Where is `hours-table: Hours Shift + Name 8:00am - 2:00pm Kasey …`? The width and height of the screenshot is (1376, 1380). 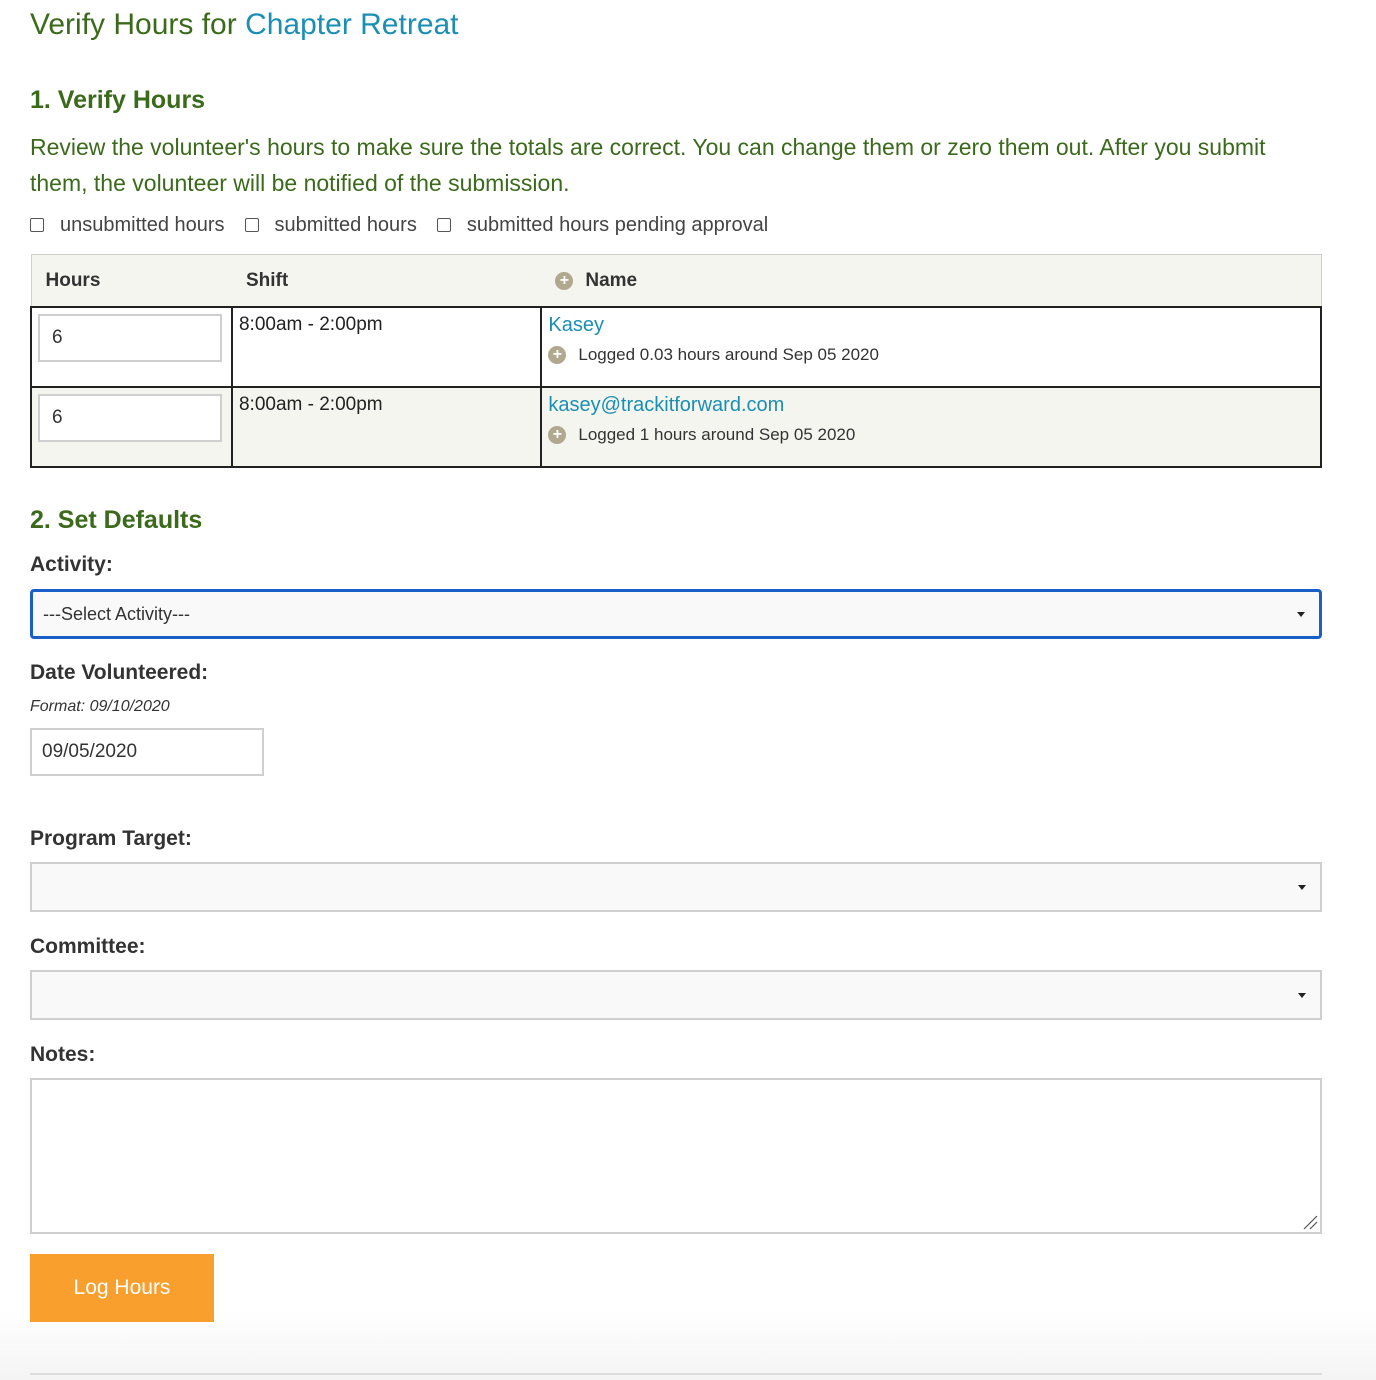 hours-table: Hours Shift + Name 8:00am - 2:00pm Kasey … is located at coordinates (676, 361).